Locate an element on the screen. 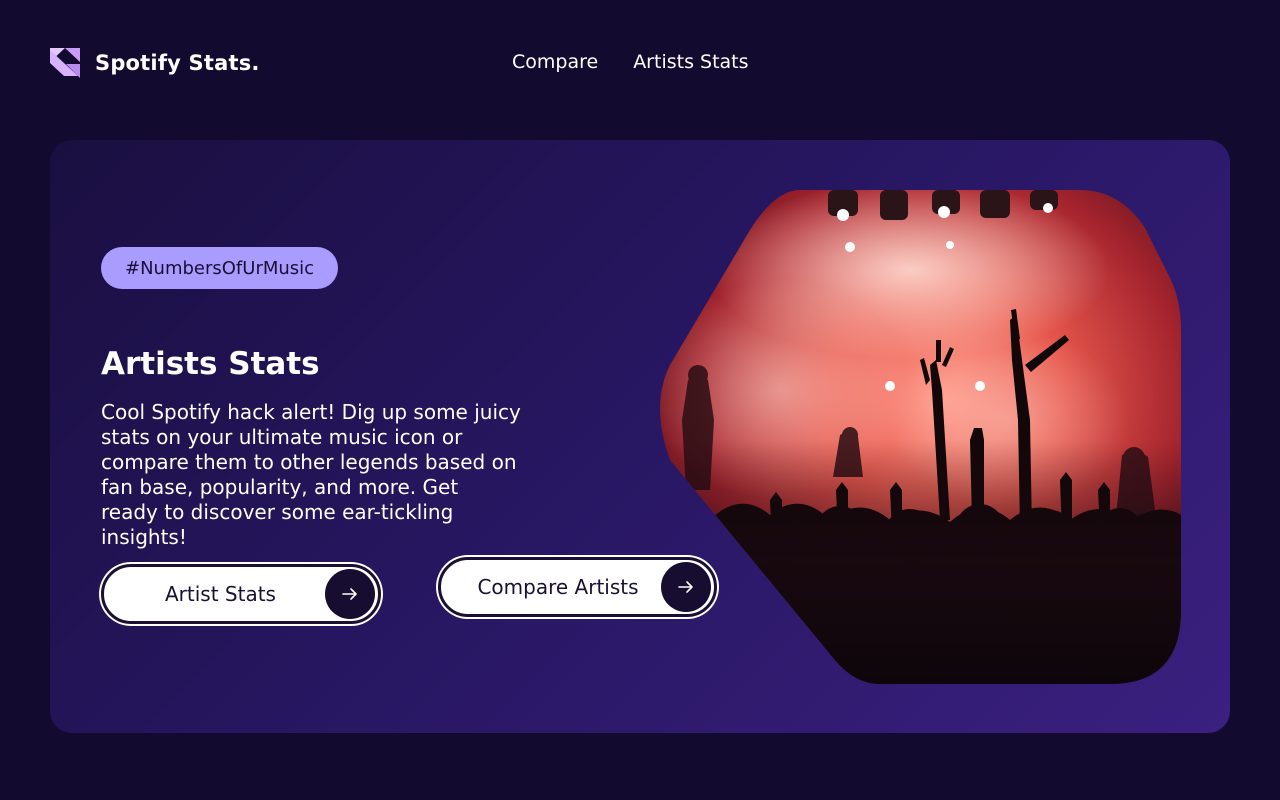 The height and width of the screenshot is (800, 1280). arrow-right-icon is located at coordinates (350, 594).